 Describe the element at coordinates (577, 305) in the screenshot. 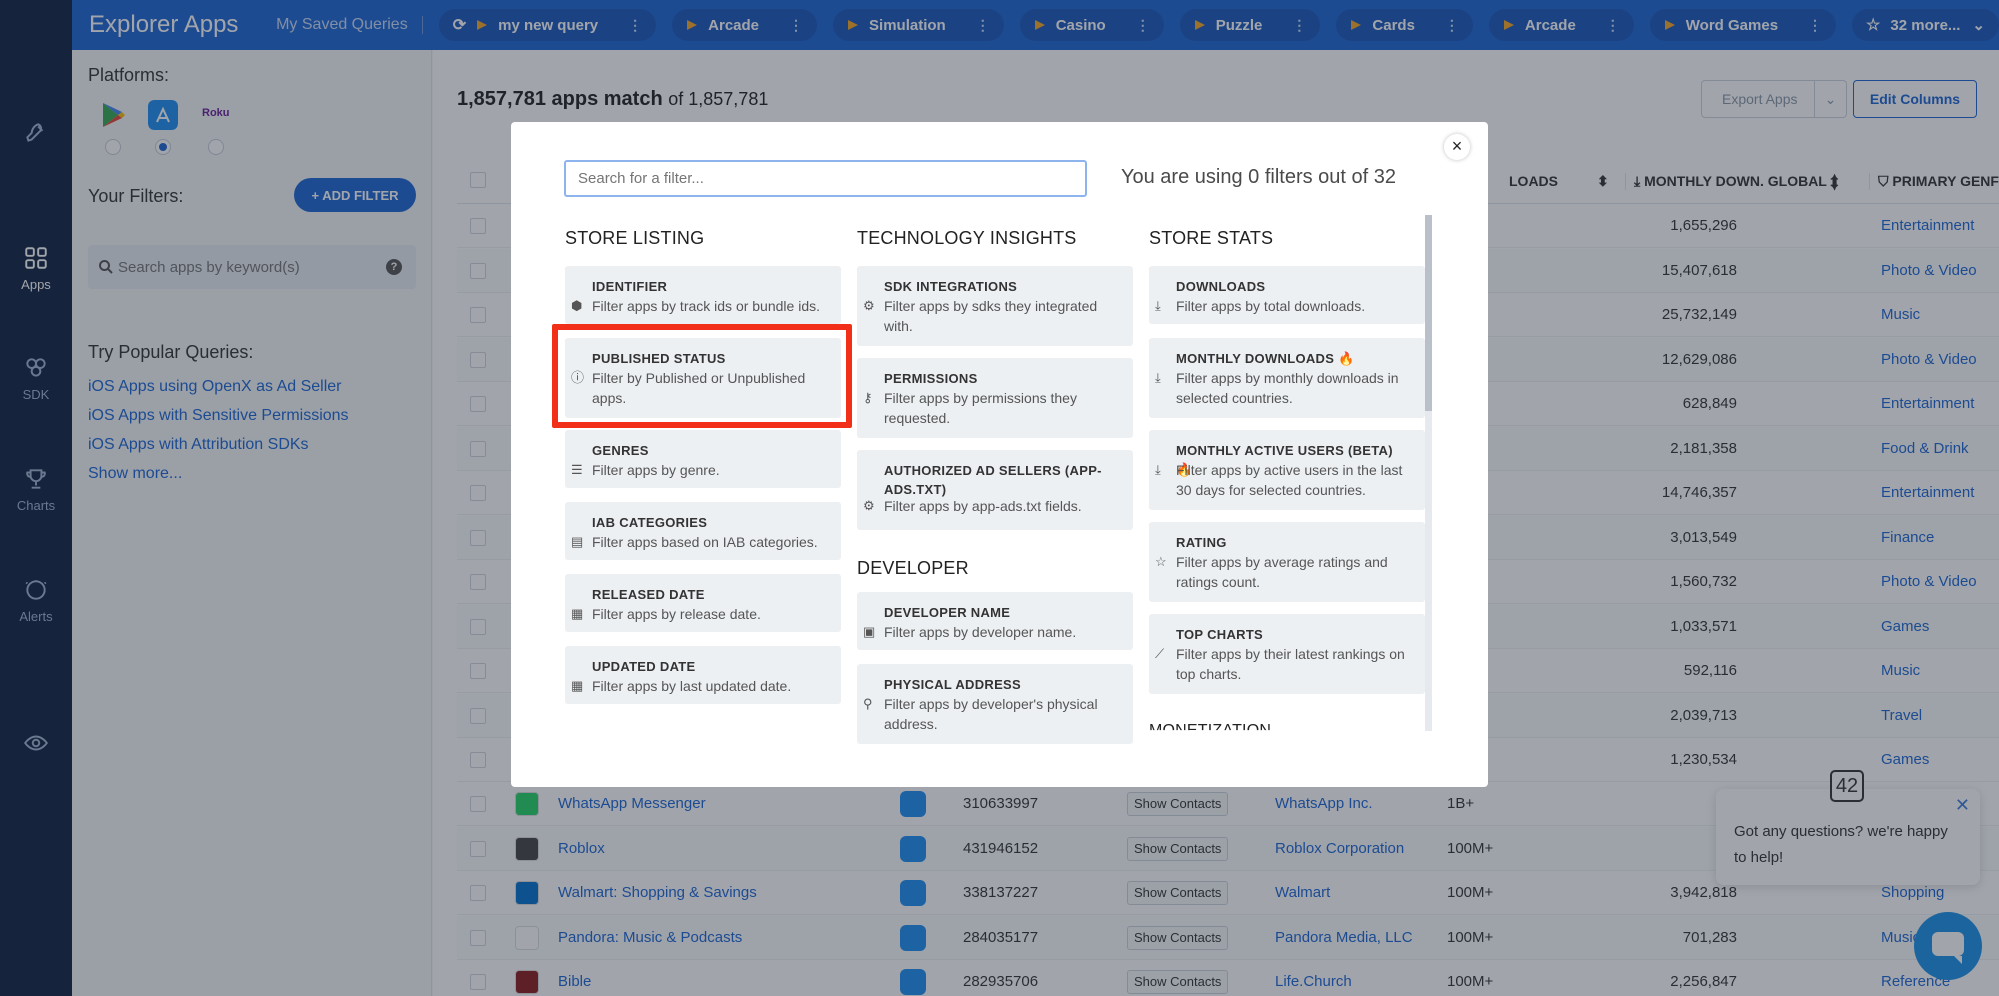

I see `cube-icon: ⬢` at that location.